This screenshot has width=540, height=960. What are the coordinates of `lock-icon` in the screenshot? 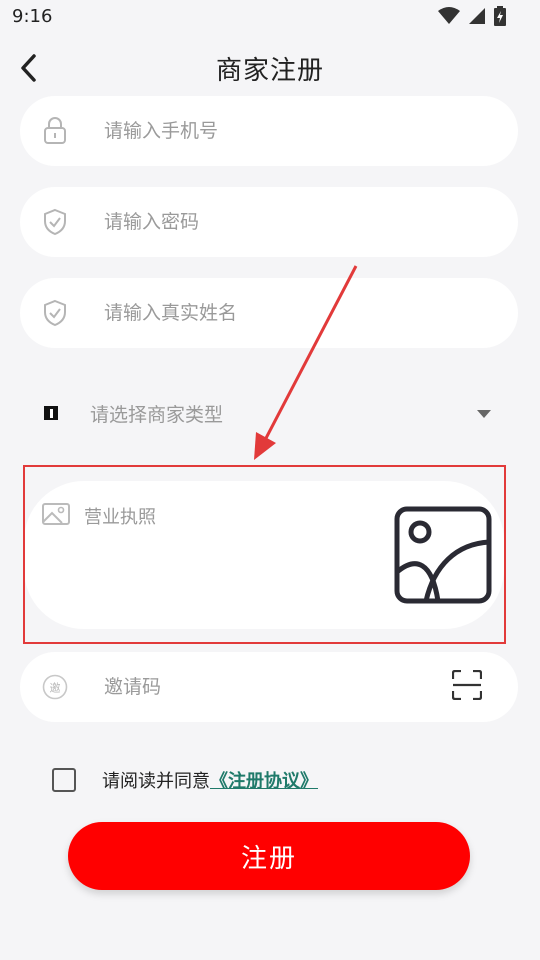 It's located at (55, 130).